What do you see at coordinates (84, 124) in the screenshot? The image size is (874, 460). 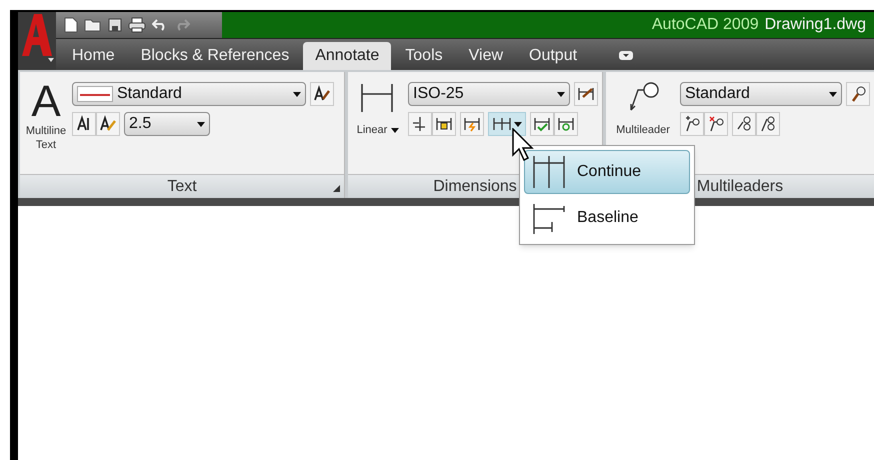 I see `text-find-button` at bounding box center [84, 124].